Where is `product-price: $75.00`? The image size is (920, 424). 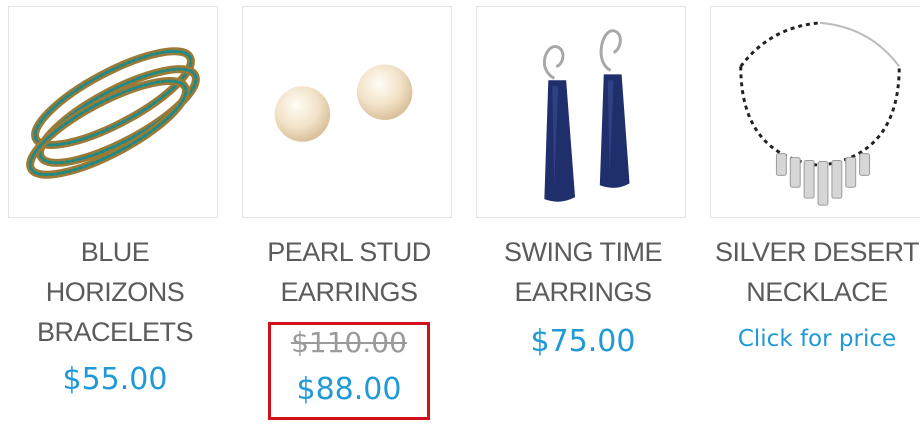 product-price: $75.00 is located at coordinates (583, 341).